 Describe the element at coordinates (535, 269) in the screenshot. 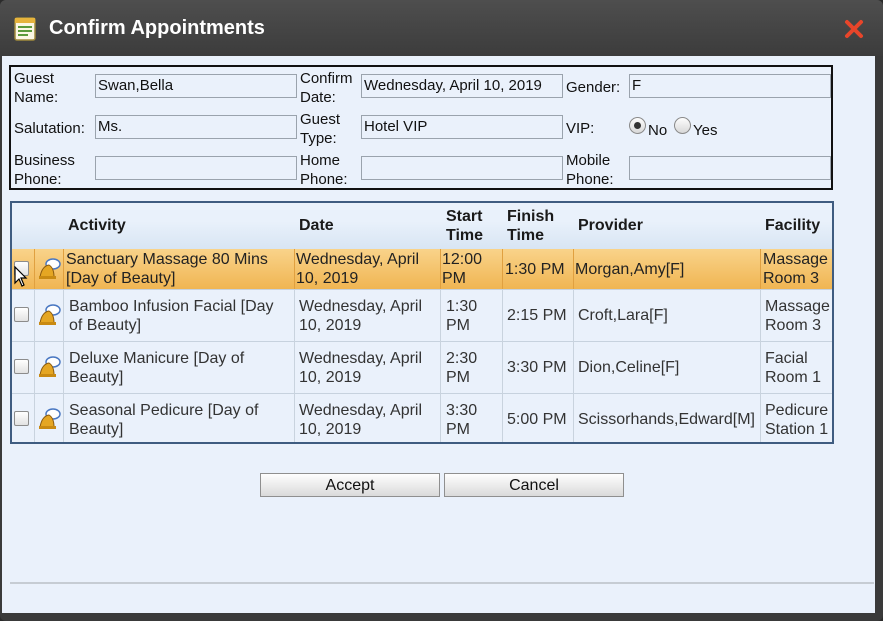

I see `finish-time-cell: 1:30 PM` at that location.